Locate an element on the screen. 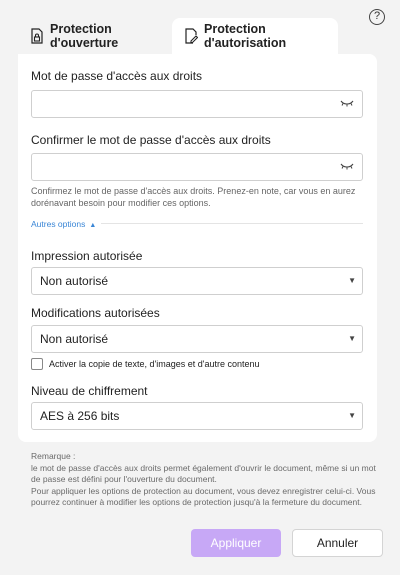 Image resolution: width=400 pixels, height=575 pixels. tab-open-protection: Protection d'ouverture is located at coordinates (95, 36).